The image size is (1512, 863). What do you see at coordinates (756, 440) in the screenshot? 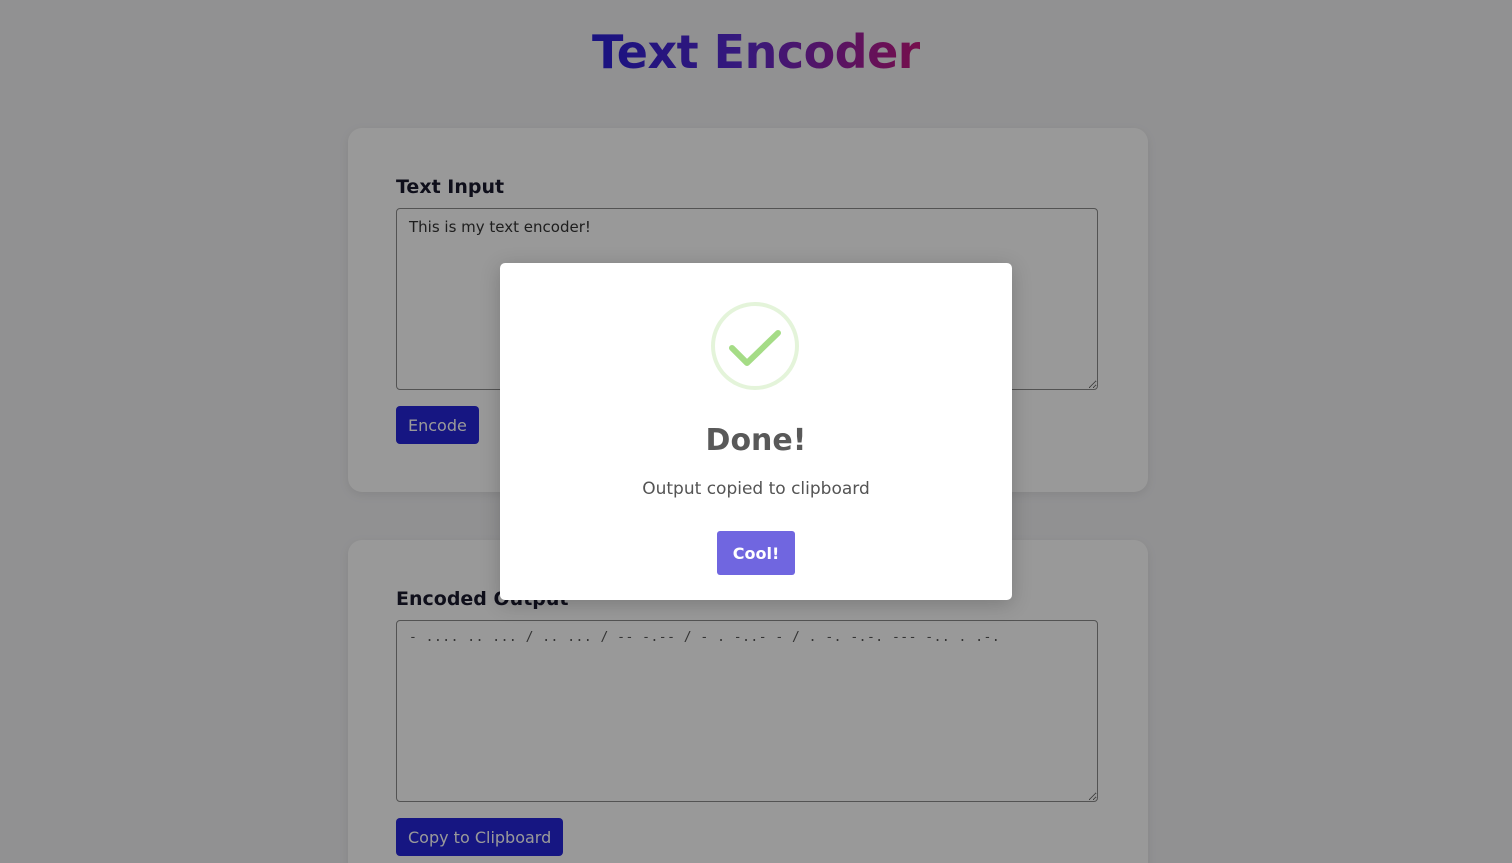
I see `dialog-title: Done!` at bounding box center [756, 440].